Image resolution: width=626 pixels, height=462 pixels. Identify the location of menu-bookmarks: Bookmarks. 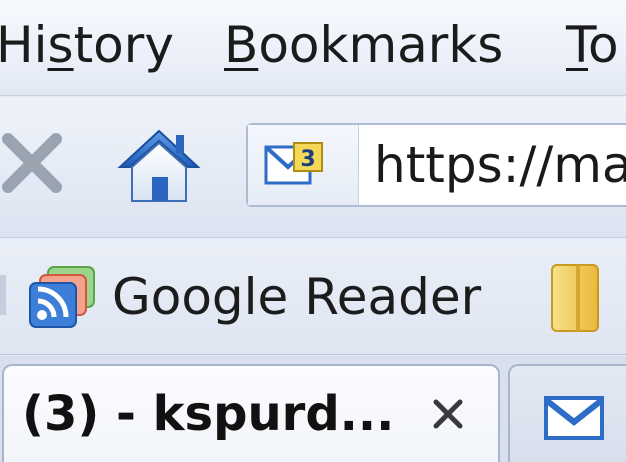
(363, 45).